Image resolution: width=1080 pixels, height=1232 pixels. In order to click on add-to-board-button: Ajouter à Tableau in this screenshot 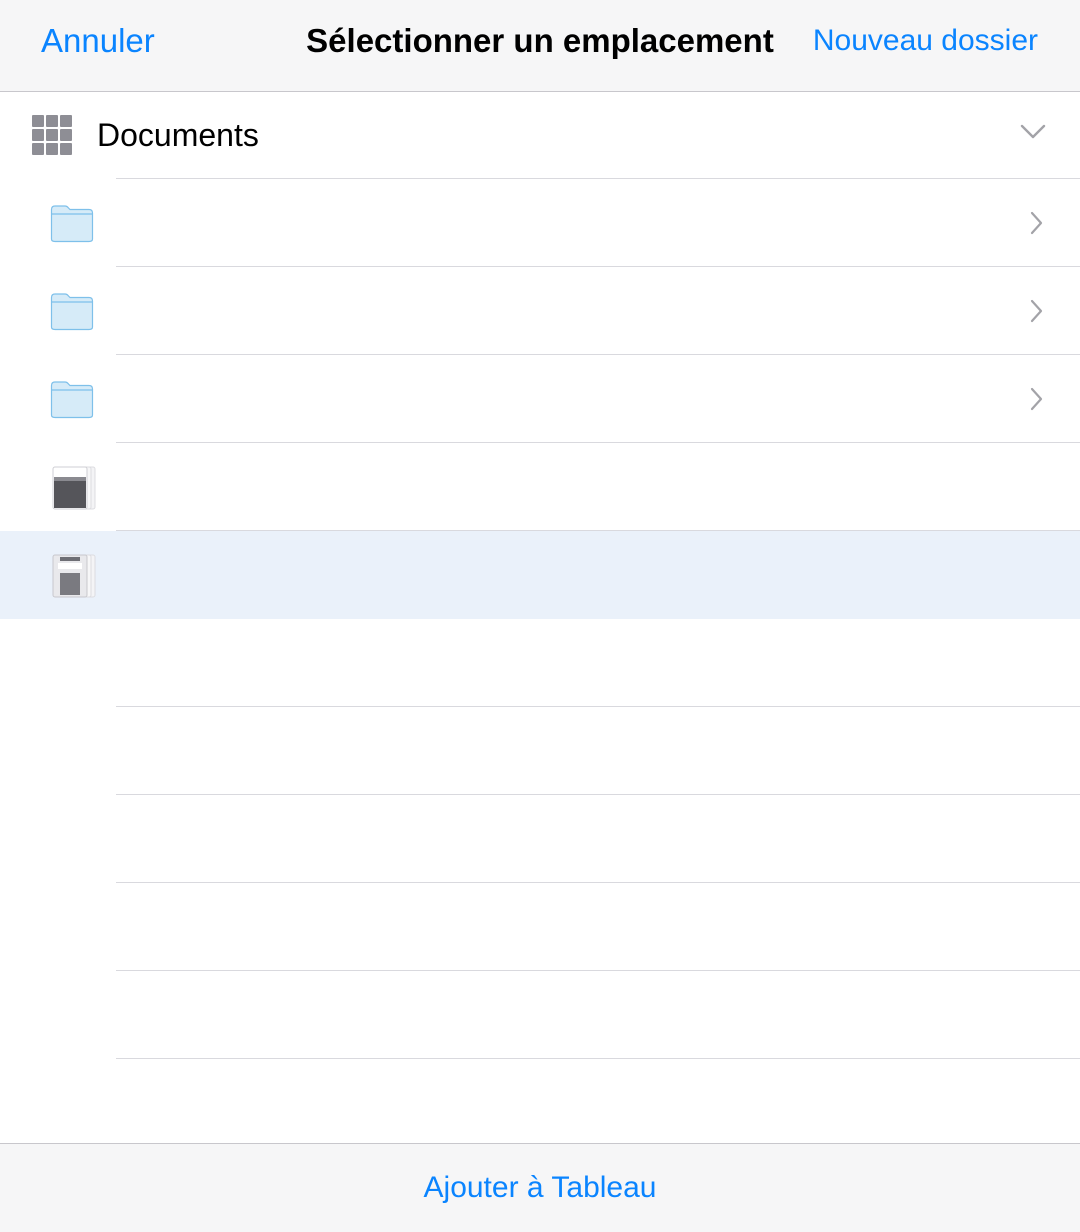, I will do `click(540, 1188)`.